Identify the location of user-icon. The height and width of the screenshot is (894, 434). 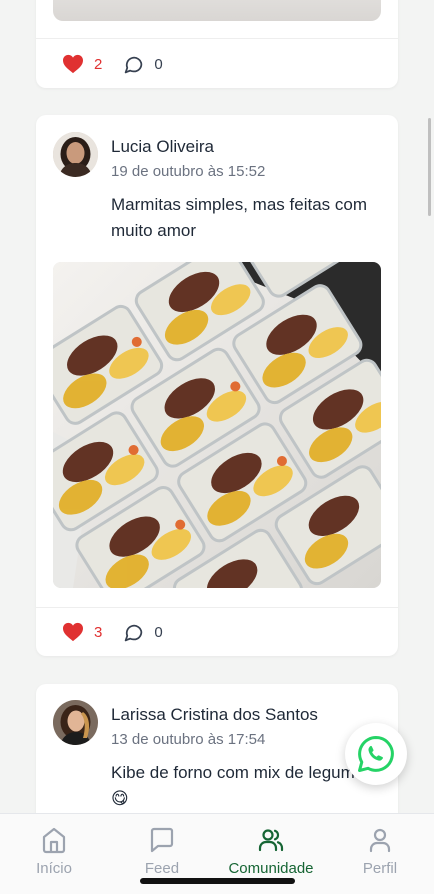
(380, 840).